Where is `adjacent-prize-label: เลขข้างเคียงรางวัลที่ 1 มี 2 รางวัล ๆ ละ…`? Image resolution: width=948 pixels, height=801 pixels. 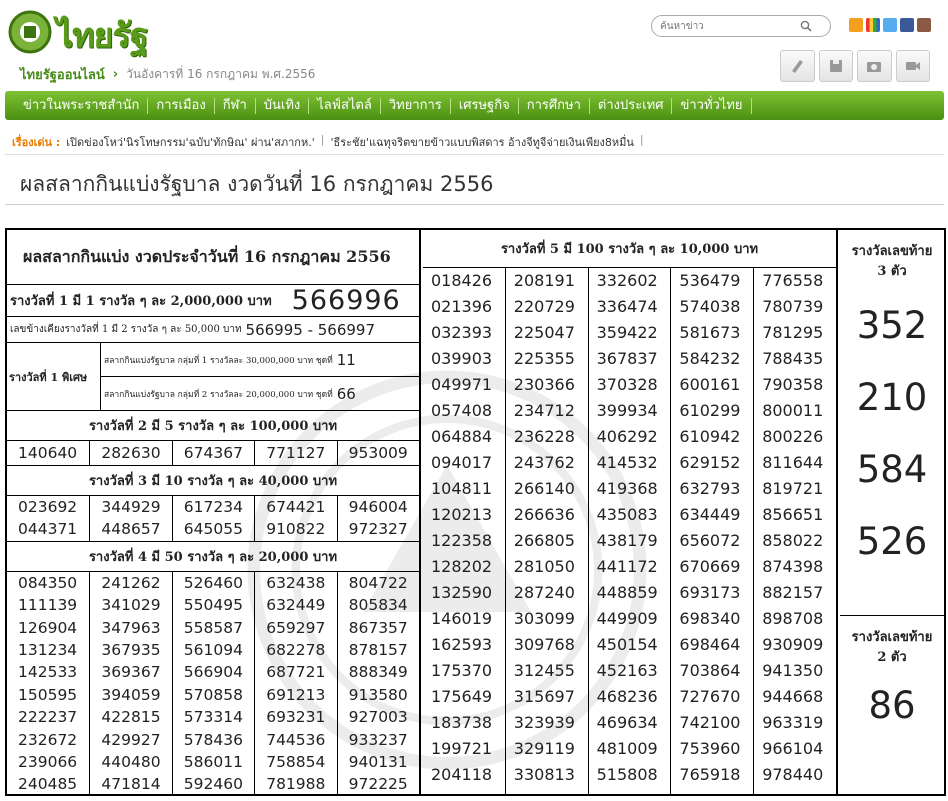
adjacent-prize-label: เลขข้างเคียงรางวัลที่ 1 มี 2 รางวัล ๆ ละ… is located at coordinates (126, 329).